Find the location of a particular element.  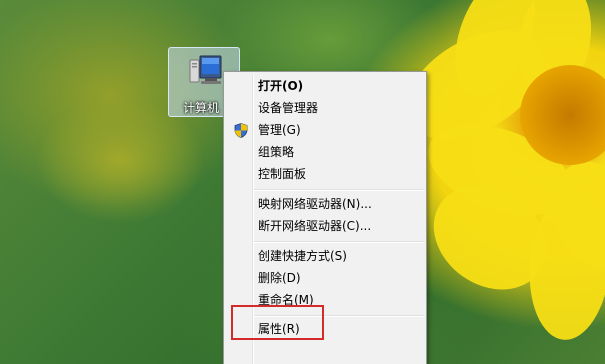

menu-item-device-manager: 设备管理器 is located at coordinates (325, 108).